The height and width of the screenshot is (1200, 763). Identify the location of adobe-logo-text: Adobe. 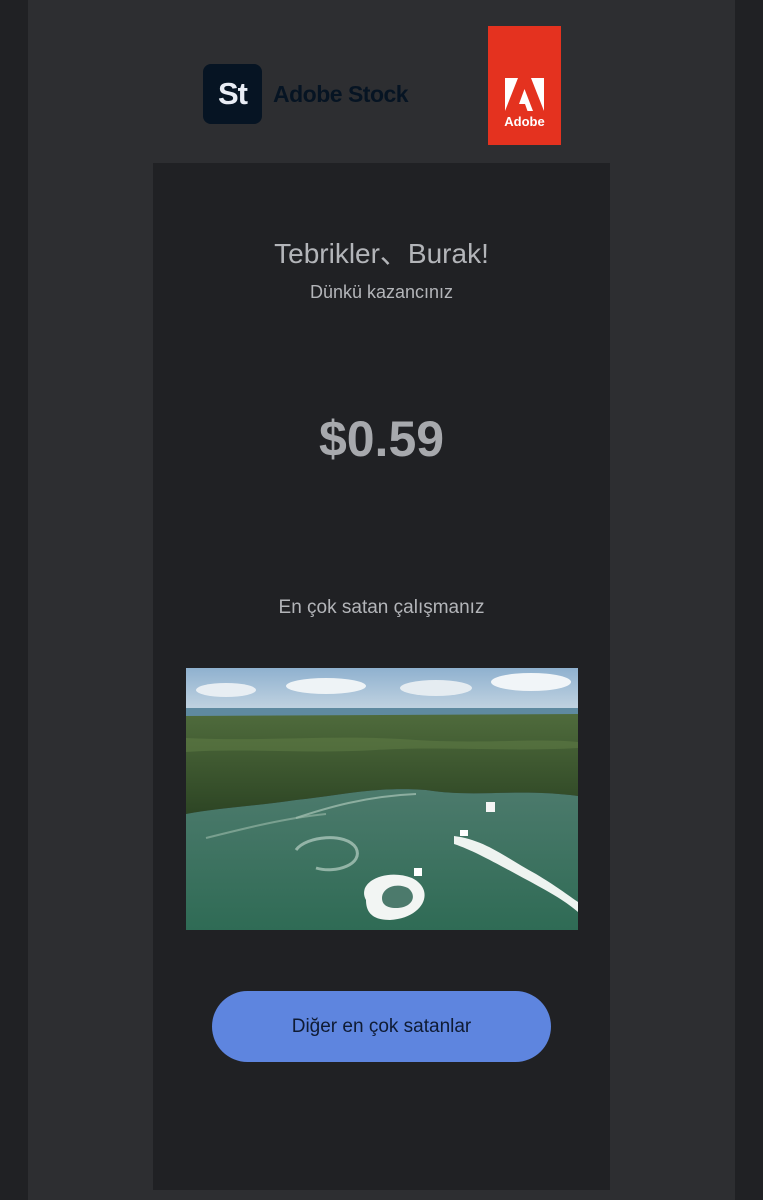
(524, 121).